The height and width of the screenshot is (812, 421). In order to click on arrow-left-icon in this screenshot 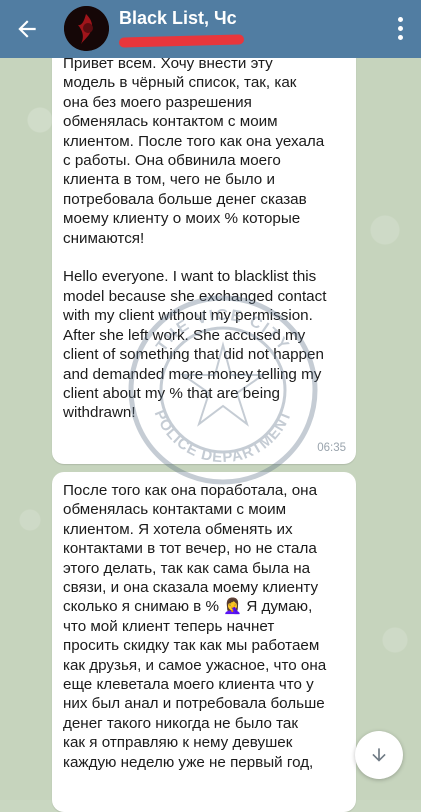, I will do `click(27, 29)`.